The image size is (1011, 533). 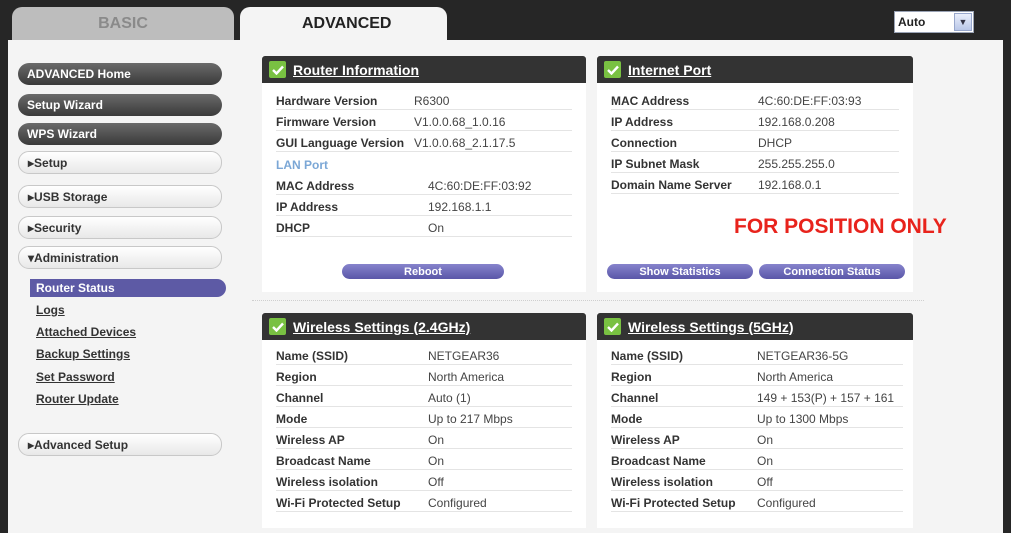 What do you see at coordinates (120, 257) in the screenshot?
I see `sidebar-item-administration: ▾Administration` at bounding box center [120, 257].